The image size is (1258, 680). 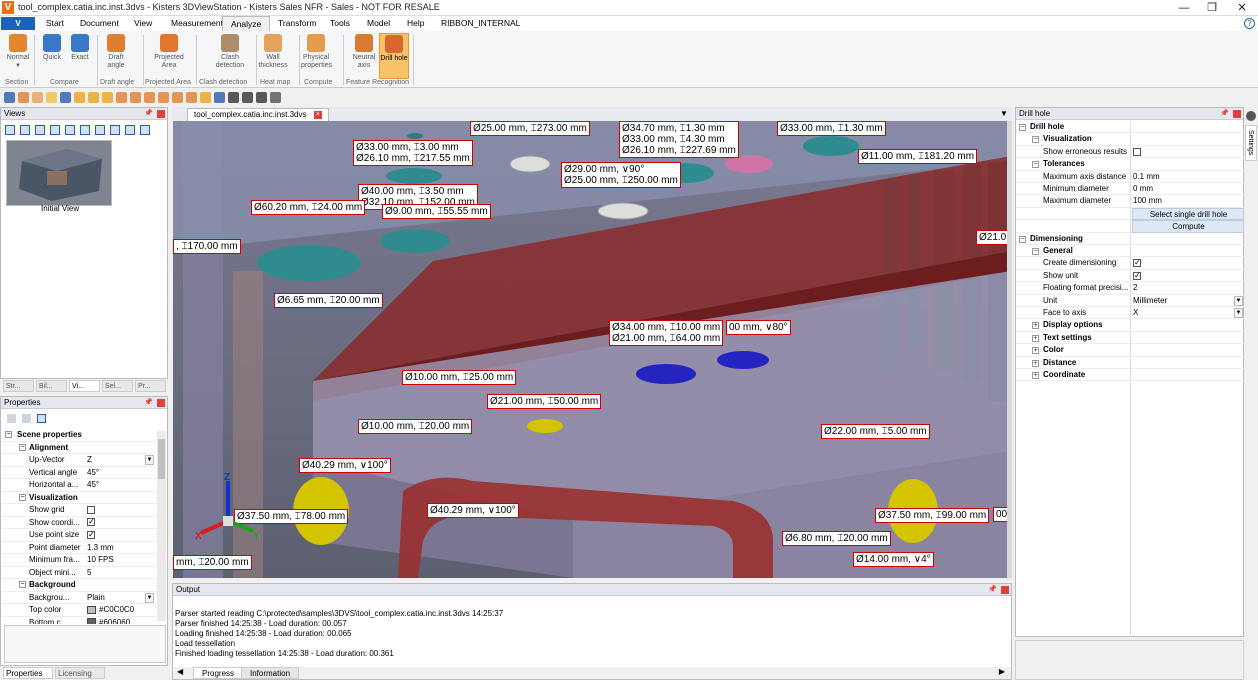 I want to click on property-row: Point diameter 1.3 mm, so click(x=79, y=548).